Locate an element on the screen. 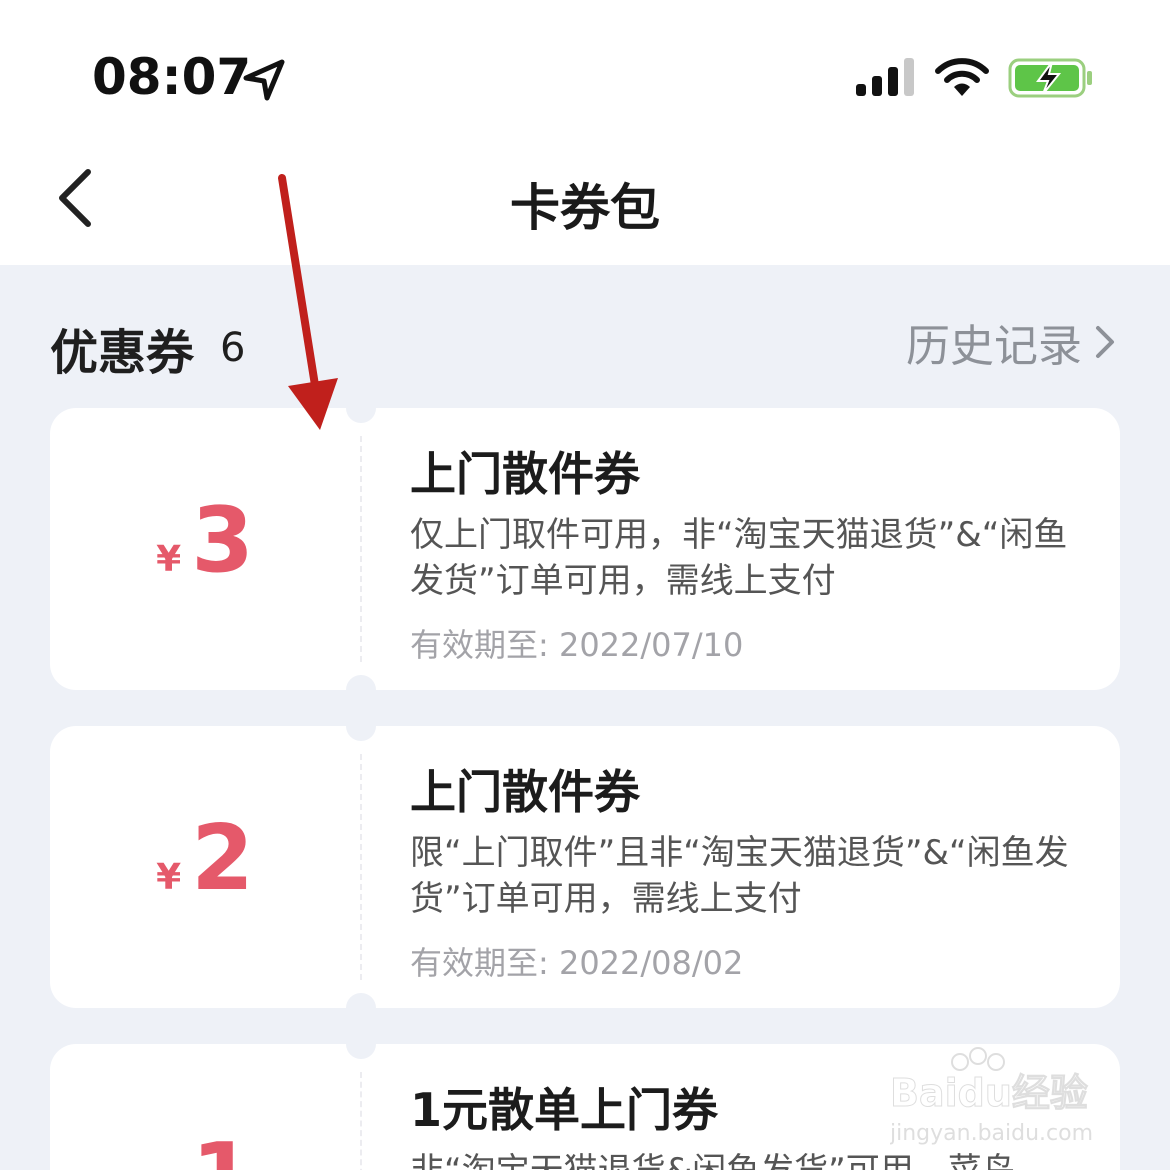 Image resolution: width=1170 pixels, height=1170 pixels. watermark-brand: Baidu经验 is located at coordinates (989, 1093).